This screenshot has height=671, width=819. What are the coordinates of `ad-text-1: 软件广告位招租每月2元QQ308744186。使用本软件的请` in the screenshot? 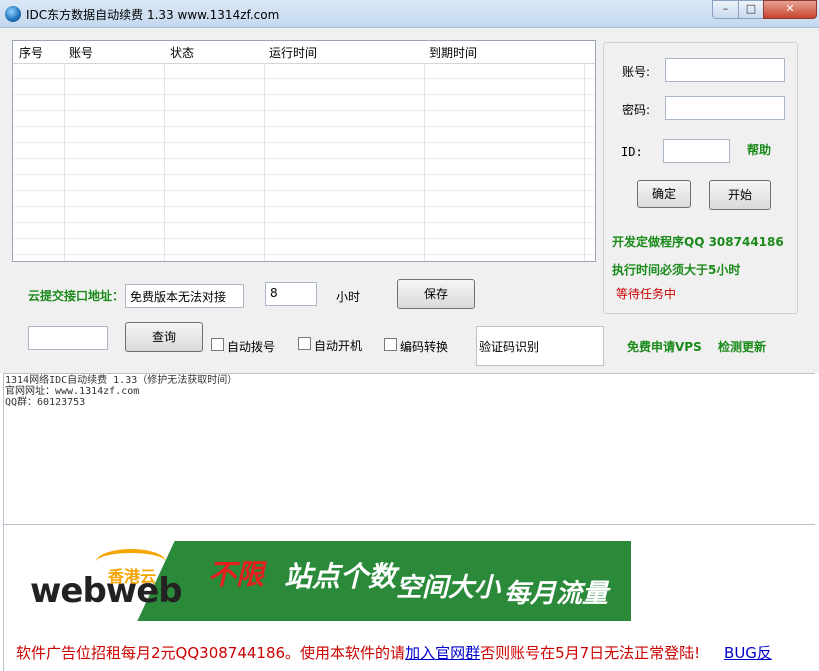 It's located at (211, 653).